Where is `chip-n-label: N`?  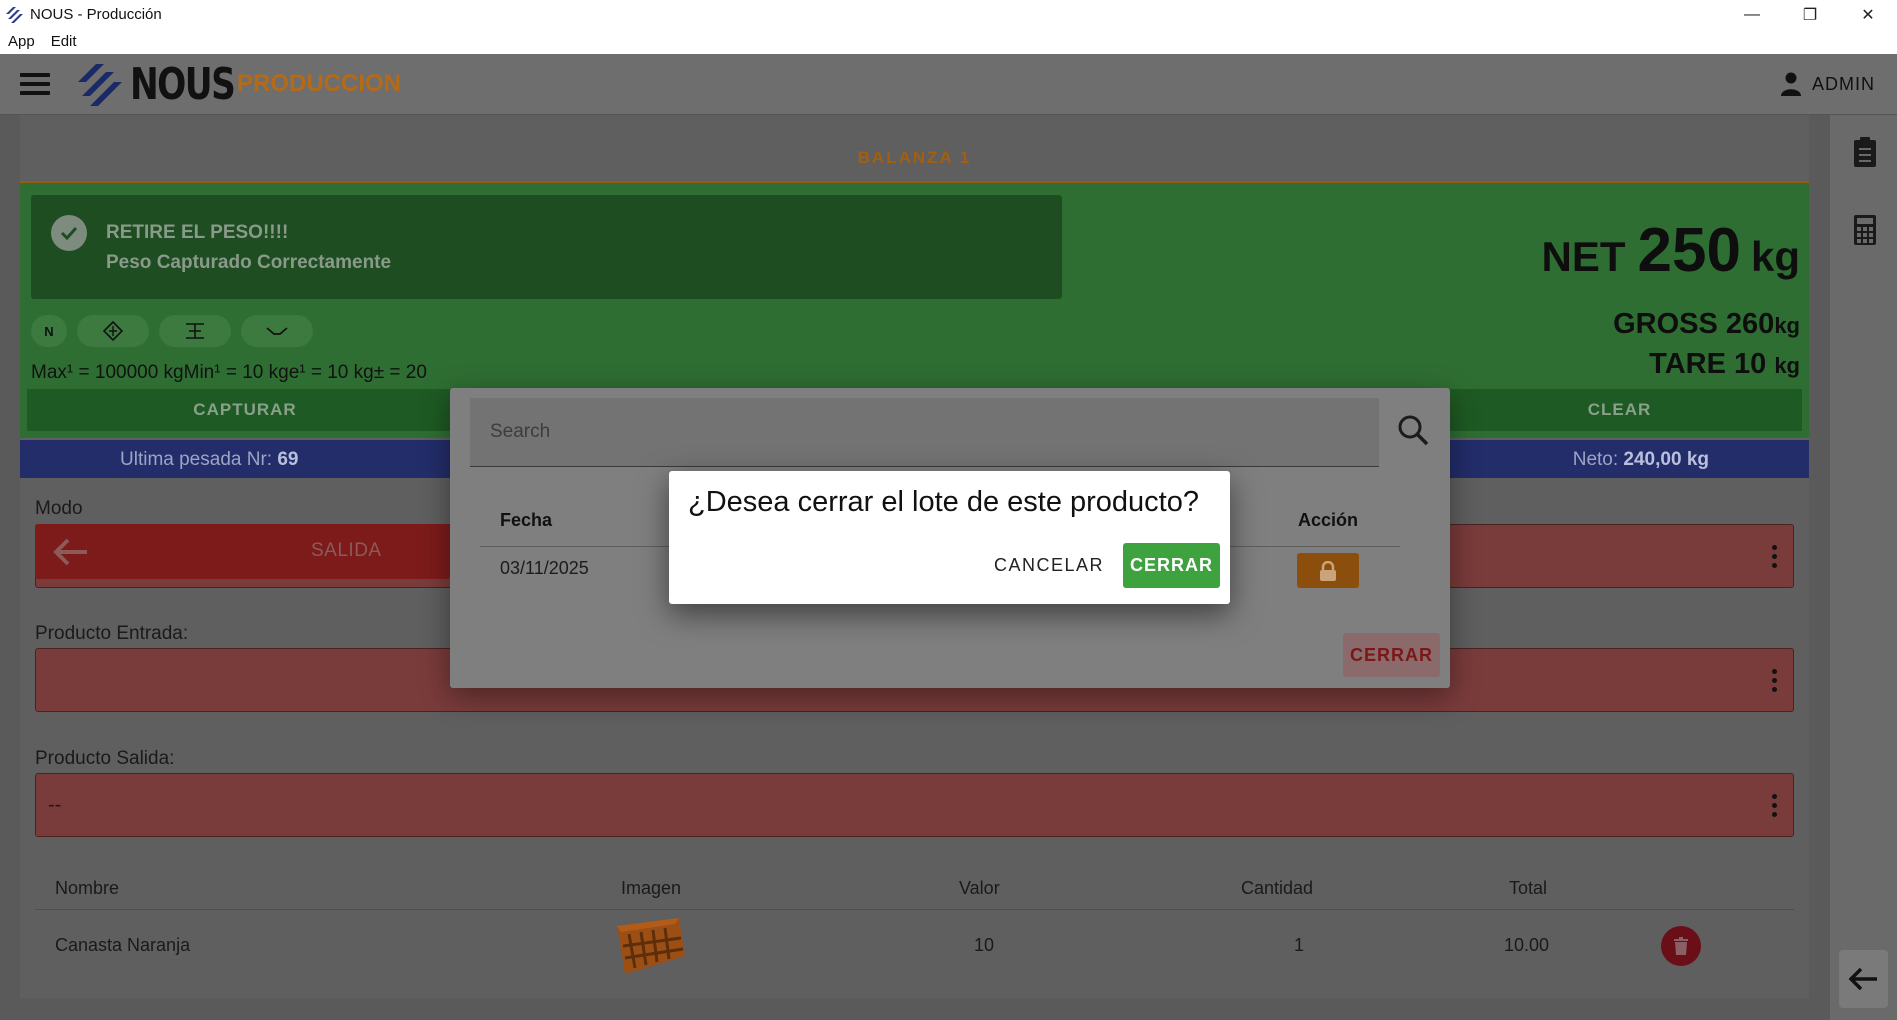 chip-n-label: N is located at coordinates (49, 331).